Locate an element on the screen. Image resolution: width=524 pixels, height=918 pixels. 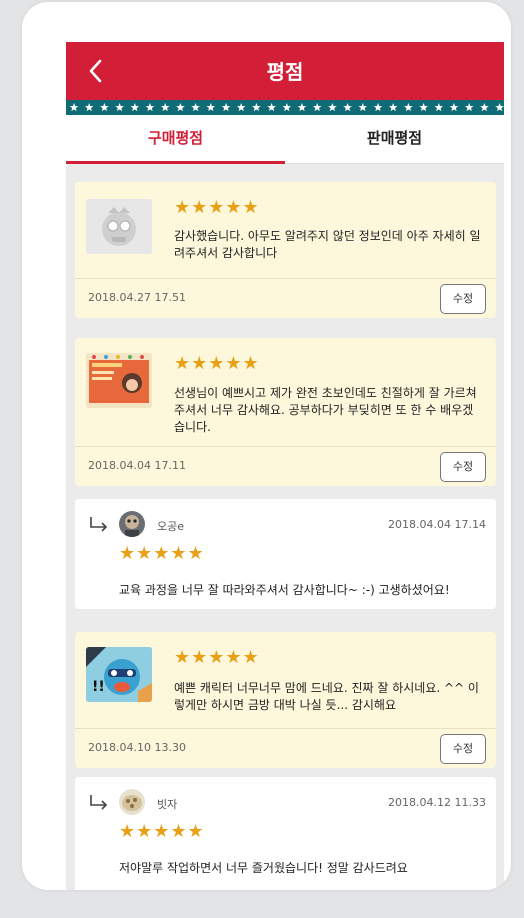
decorative-star-strip is located at coordinates (285, 107).